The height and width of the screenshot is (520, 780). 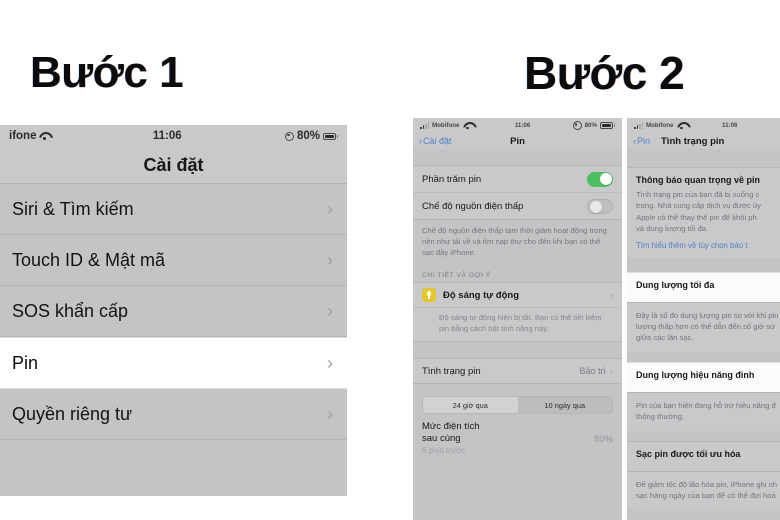 What do you see at coordinates (703, 141) in the screenshot?
I see `nav-bar-battery-health: ‹ Pin Tình trạng pin` at bounding box center [703, 141].